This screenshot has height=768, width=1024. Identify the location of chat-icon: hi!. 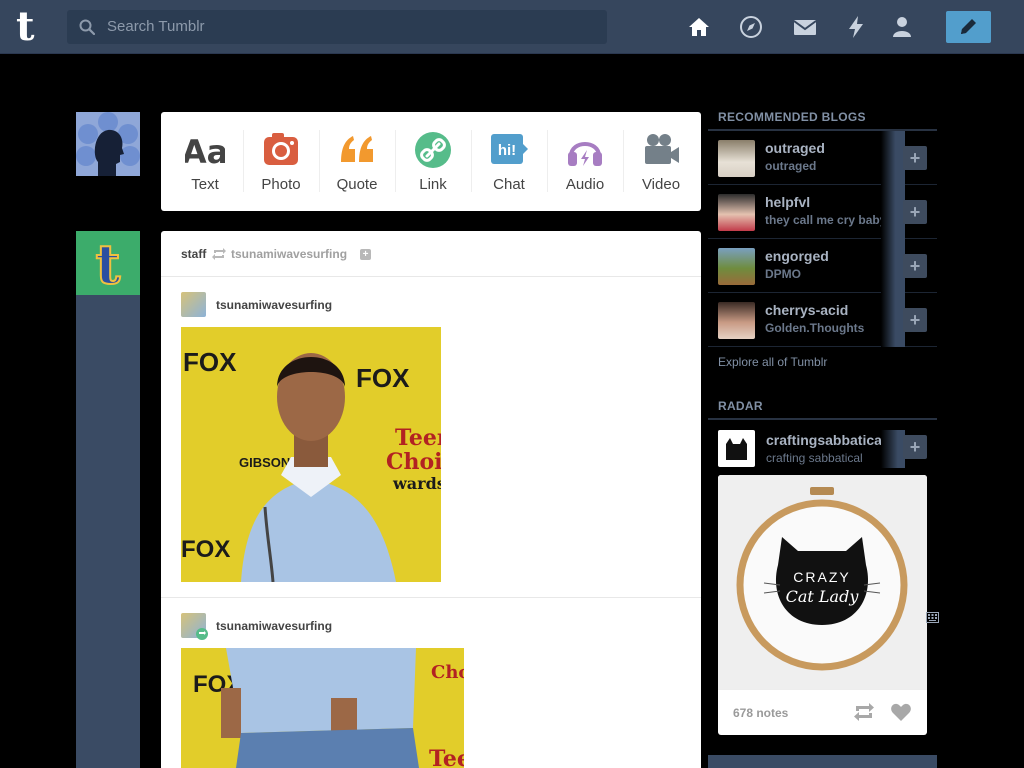
(509, 149).